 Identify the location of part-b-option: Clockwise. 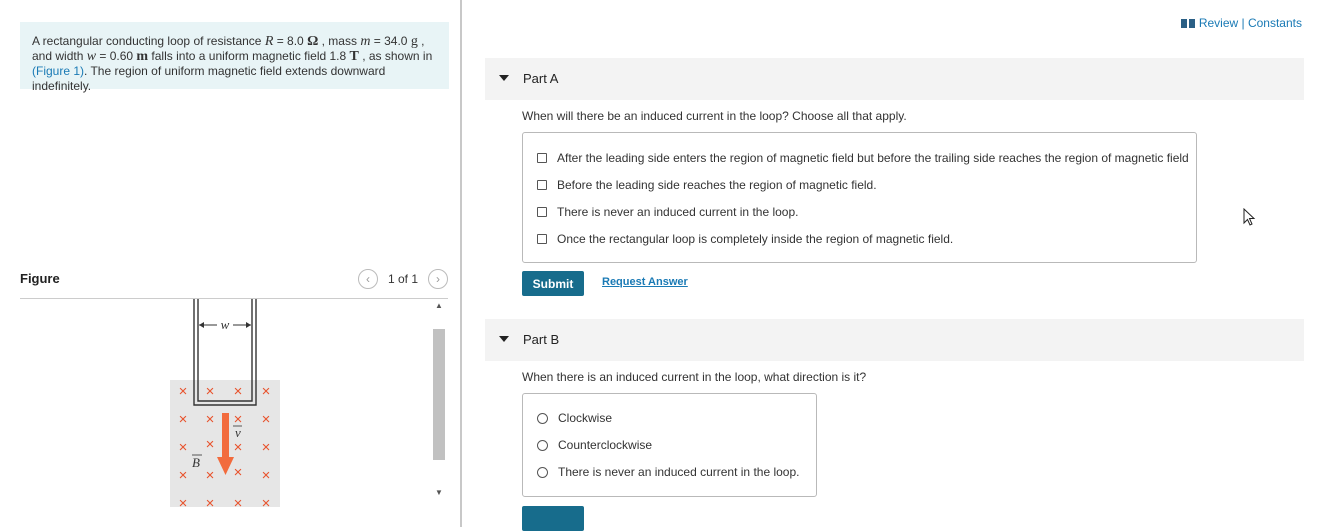
(574, 418).